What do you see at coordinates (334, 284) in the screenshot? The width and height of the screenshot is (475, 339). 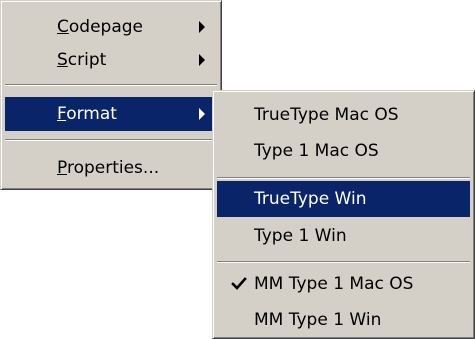 I see `menu-item-label: MM Type 1 Mac OS` at bounding box center [334, 284].